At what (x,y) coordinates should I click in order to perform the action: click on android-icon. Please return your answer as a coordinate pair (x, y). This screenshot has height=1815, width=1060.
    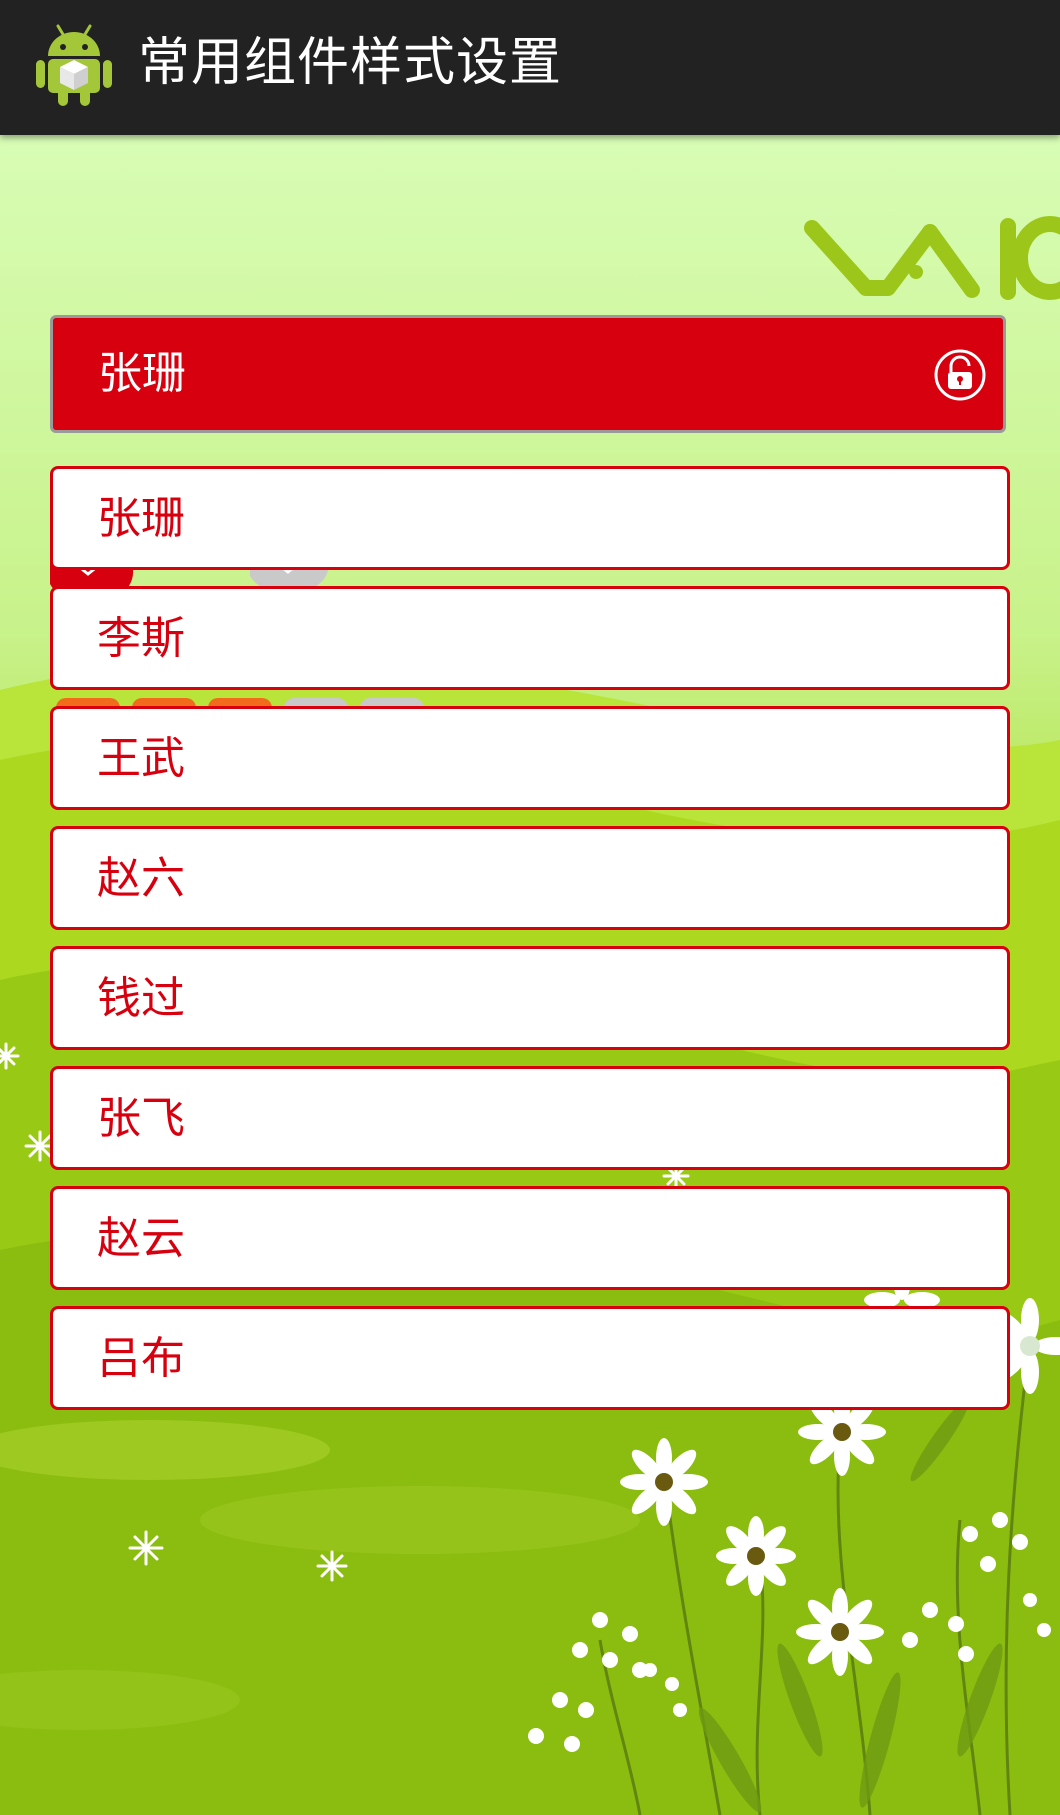
    Looking at the image, I should click on (74, 64).